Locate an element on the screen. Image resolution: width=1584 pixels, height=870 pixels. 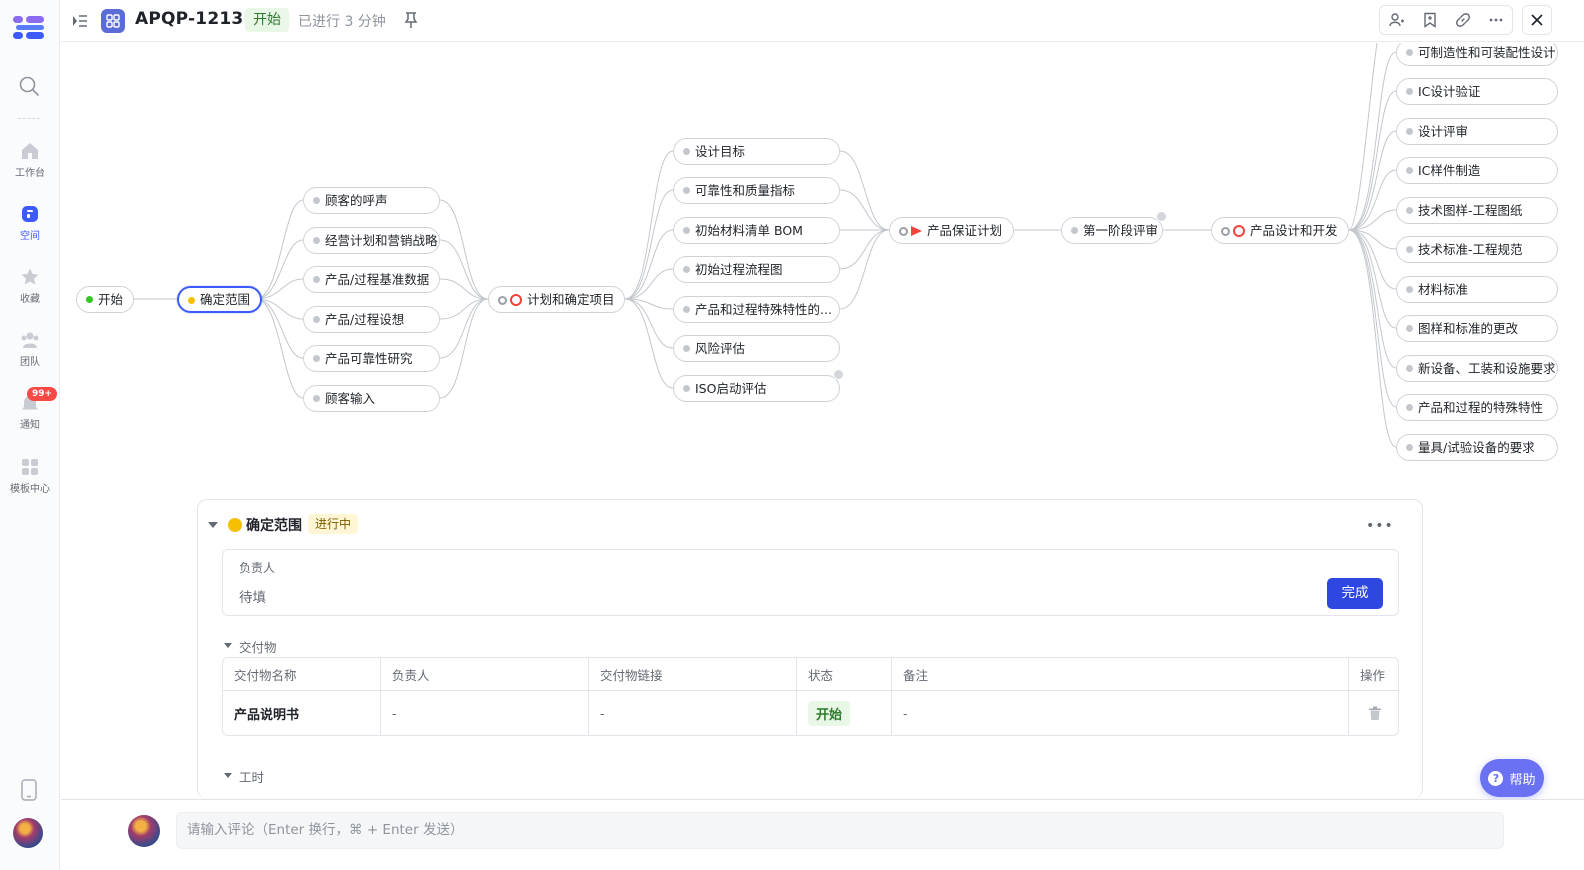
node-label: 顾客的呼声 is located at coordinates (356, 200).